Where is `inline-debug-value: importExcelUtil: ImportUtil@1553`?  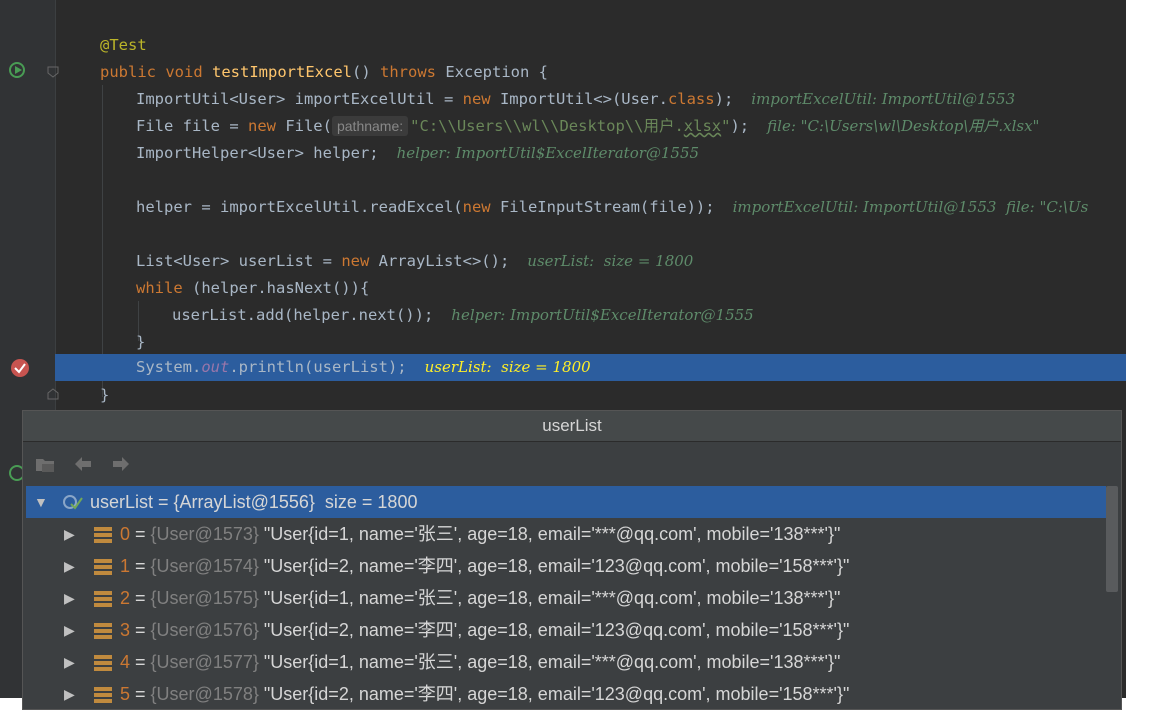
inline-debug-value: importExcelUtil: ImportUtil@1553 is located at coordinates (883, 99).